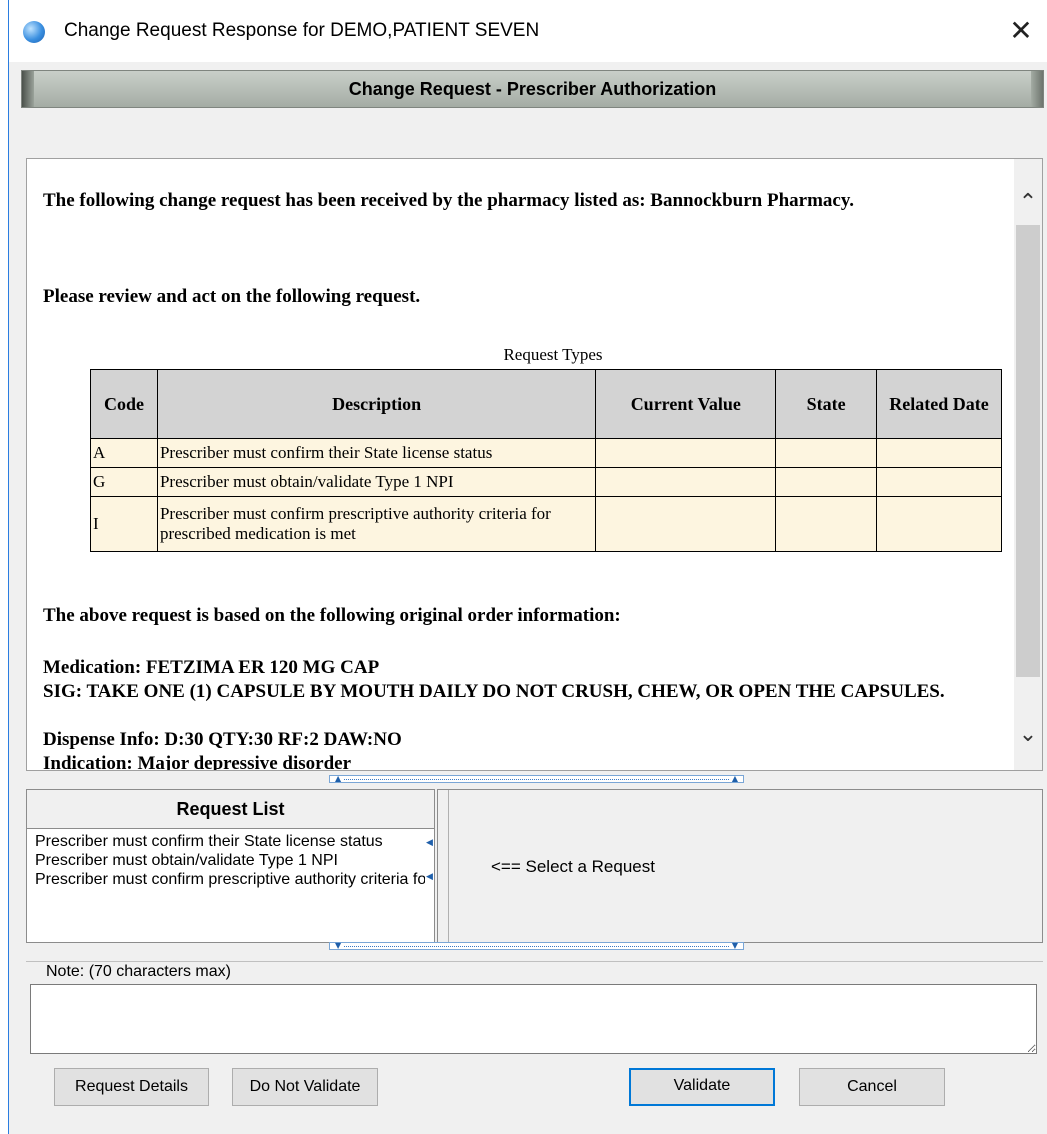  Describe the element at coordinates (429, 885) in the screenshot. I see `list-splitter-handle: ◀ ◀` at that location.